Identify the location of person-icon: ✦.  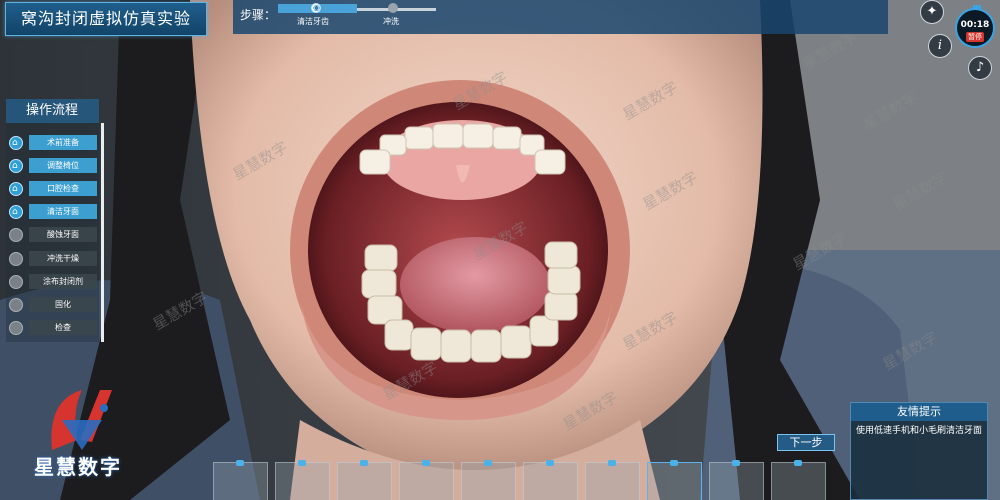
(932, 12).